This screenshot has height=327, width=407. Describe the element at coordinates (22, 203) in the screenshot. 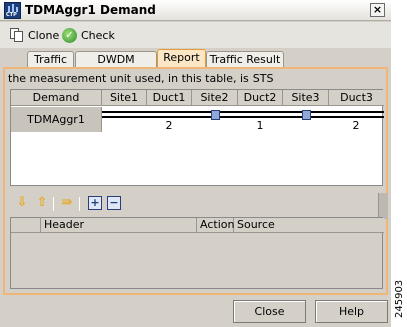

I see `move-down-icon: ⇩` at that location.